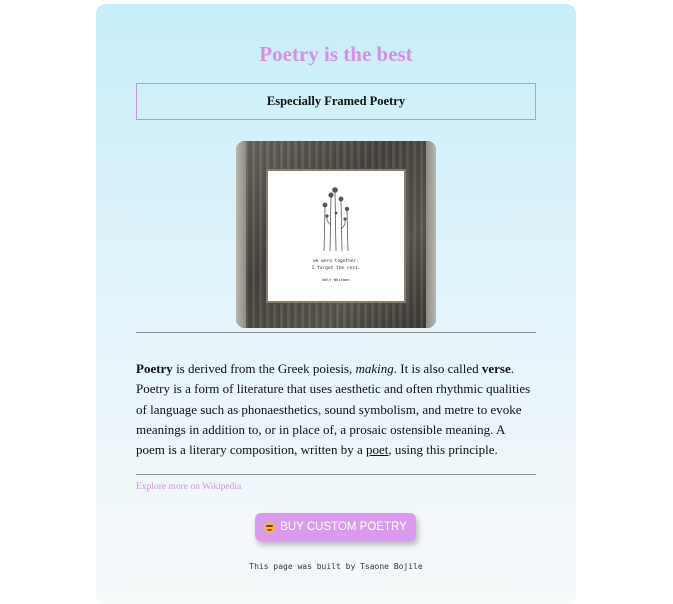  Describe the element at coordinates (336, 279) in the screenshot. I see `poem-author: Walt Whitman` at that location.